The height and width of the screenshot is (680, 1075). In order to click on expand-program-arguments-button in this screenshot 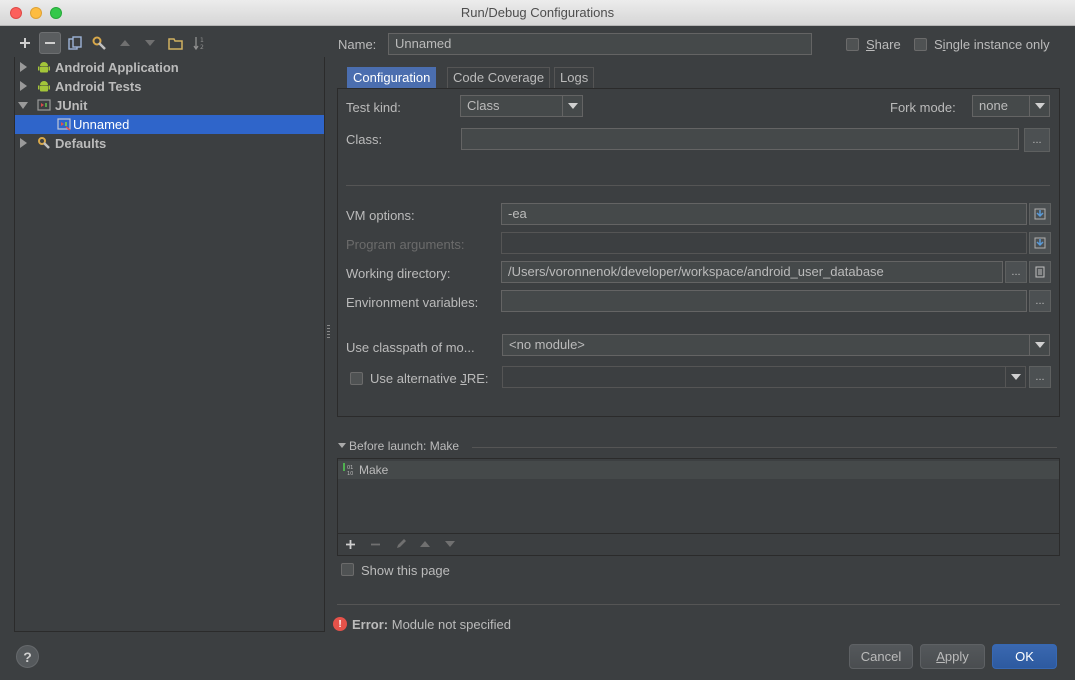, I will do `click(1040, 243)`.